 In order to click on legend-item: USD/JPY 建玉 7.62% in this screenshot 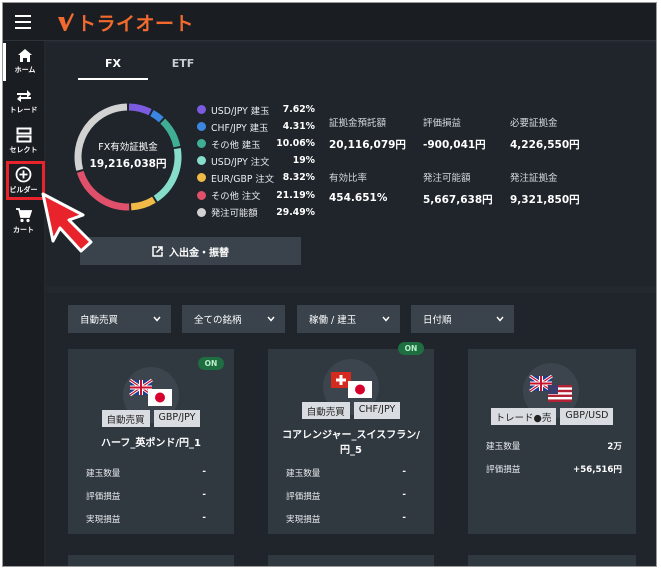, I will do `click(256, 109)`.